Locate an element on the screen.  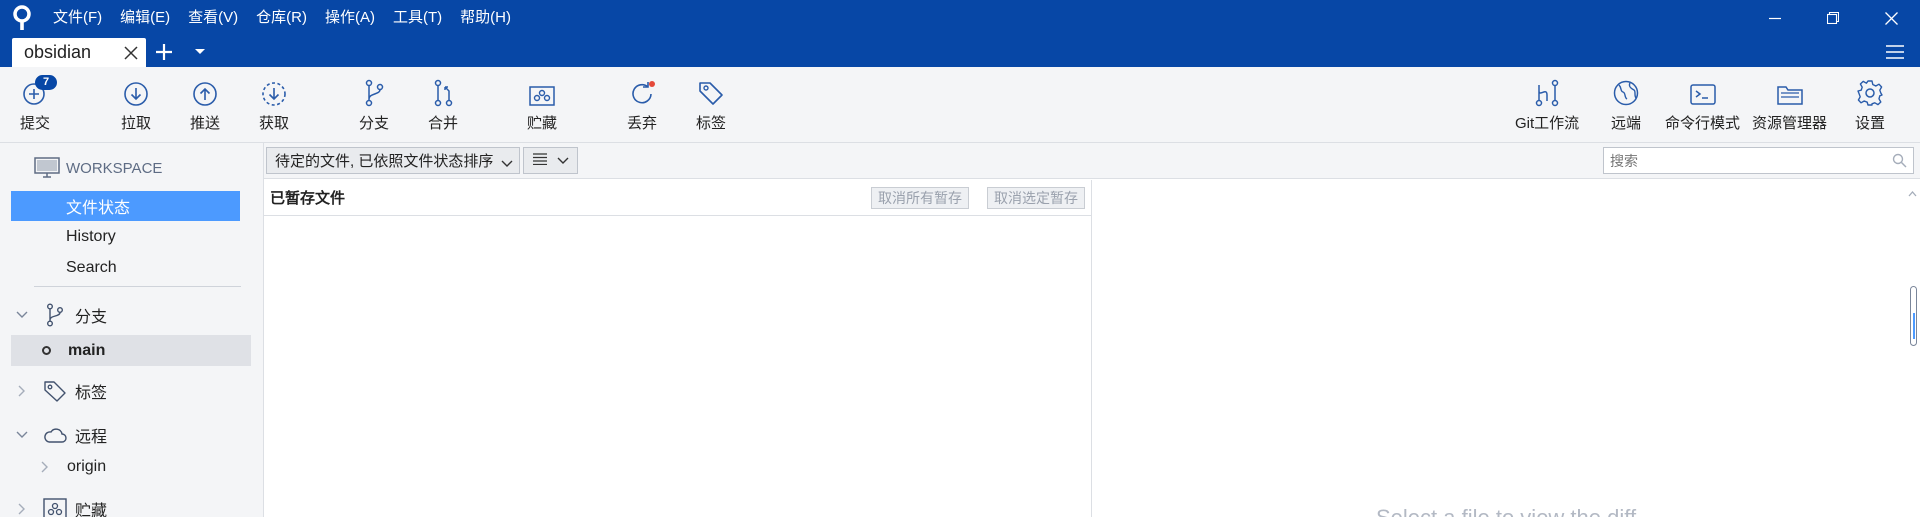
menu-help: 帮助(H) is located at coordinates (485, 18).